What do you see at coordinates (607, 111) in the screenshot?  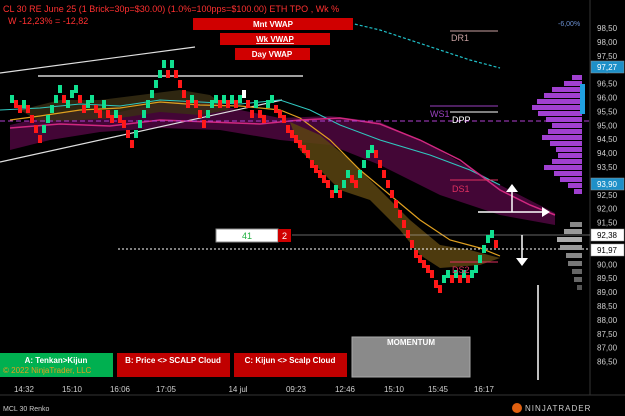 I see `price-tick-label: 95,50` at bounding box center [607, 111].